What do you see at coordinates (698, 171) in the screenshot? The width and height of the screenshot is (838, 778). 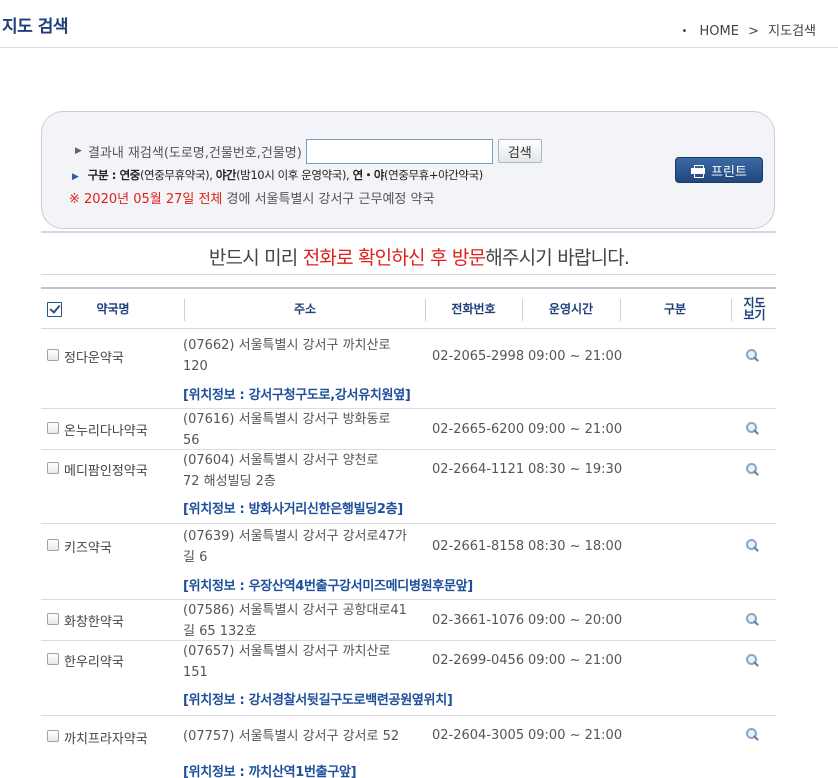 I see `printer-icon` at bounding box center [698, 171].